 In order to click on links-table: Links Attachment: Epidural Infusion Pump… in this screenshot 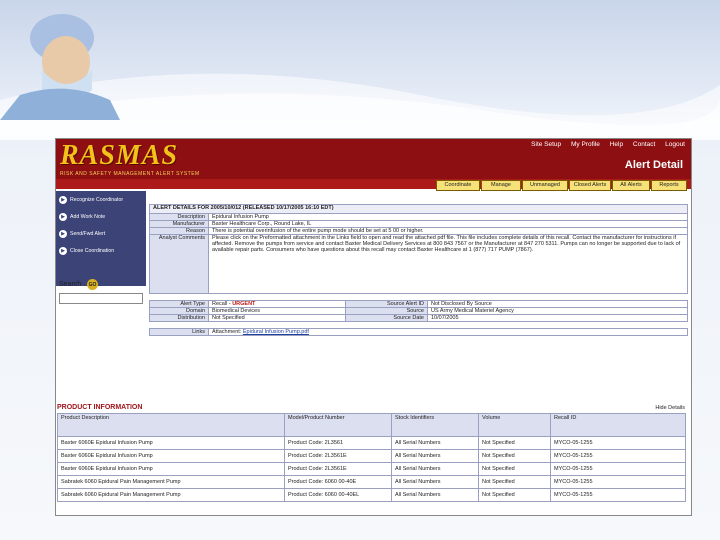, I will do `click(418, 332)`.